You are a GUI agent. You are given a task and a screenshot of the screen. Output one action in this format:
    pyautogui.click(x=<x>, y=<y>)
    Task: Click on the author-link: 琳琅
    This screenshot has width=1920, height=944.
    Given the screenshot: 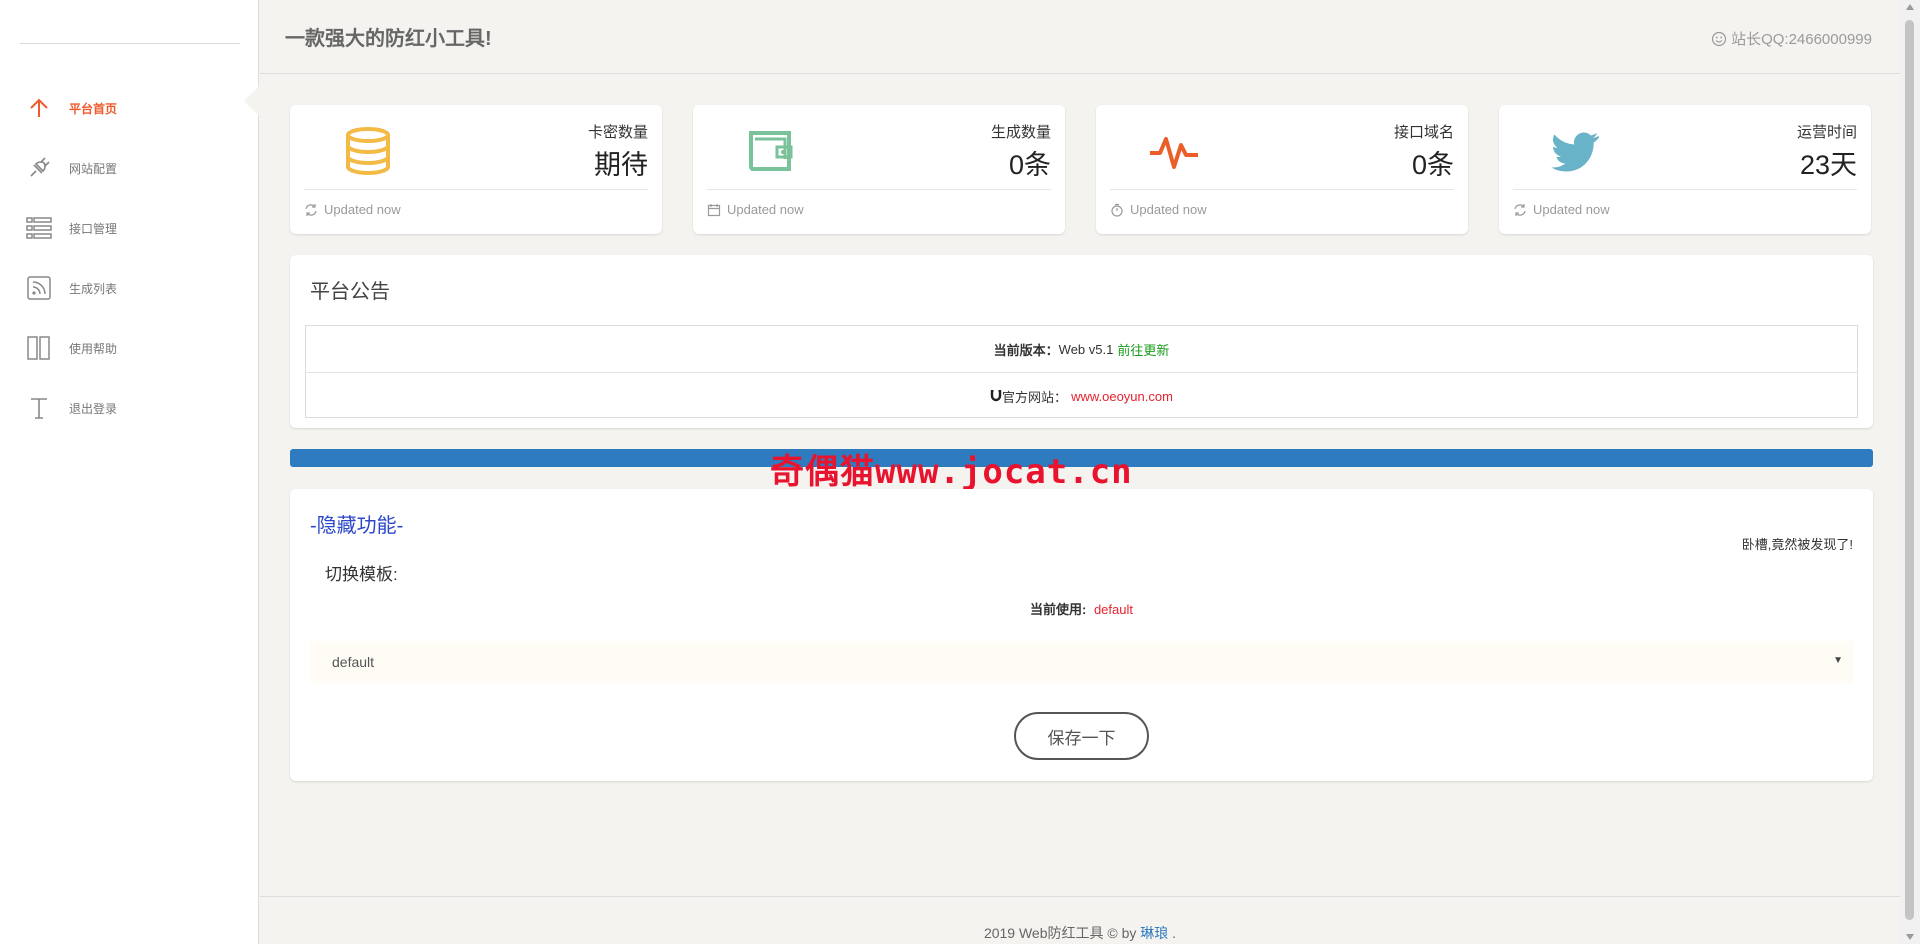 What is the action you would take?
    pyautogui.click(x=1154, y=933)
    